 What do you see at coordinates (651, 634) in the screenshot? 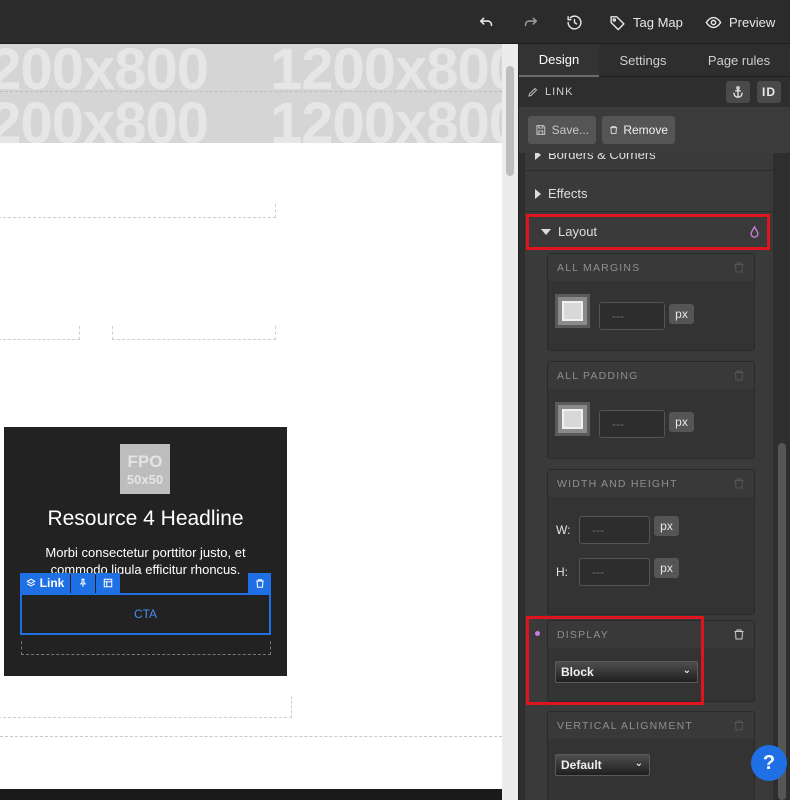
I see `display-header: DISPLAY` at bounding box center [651, 634].